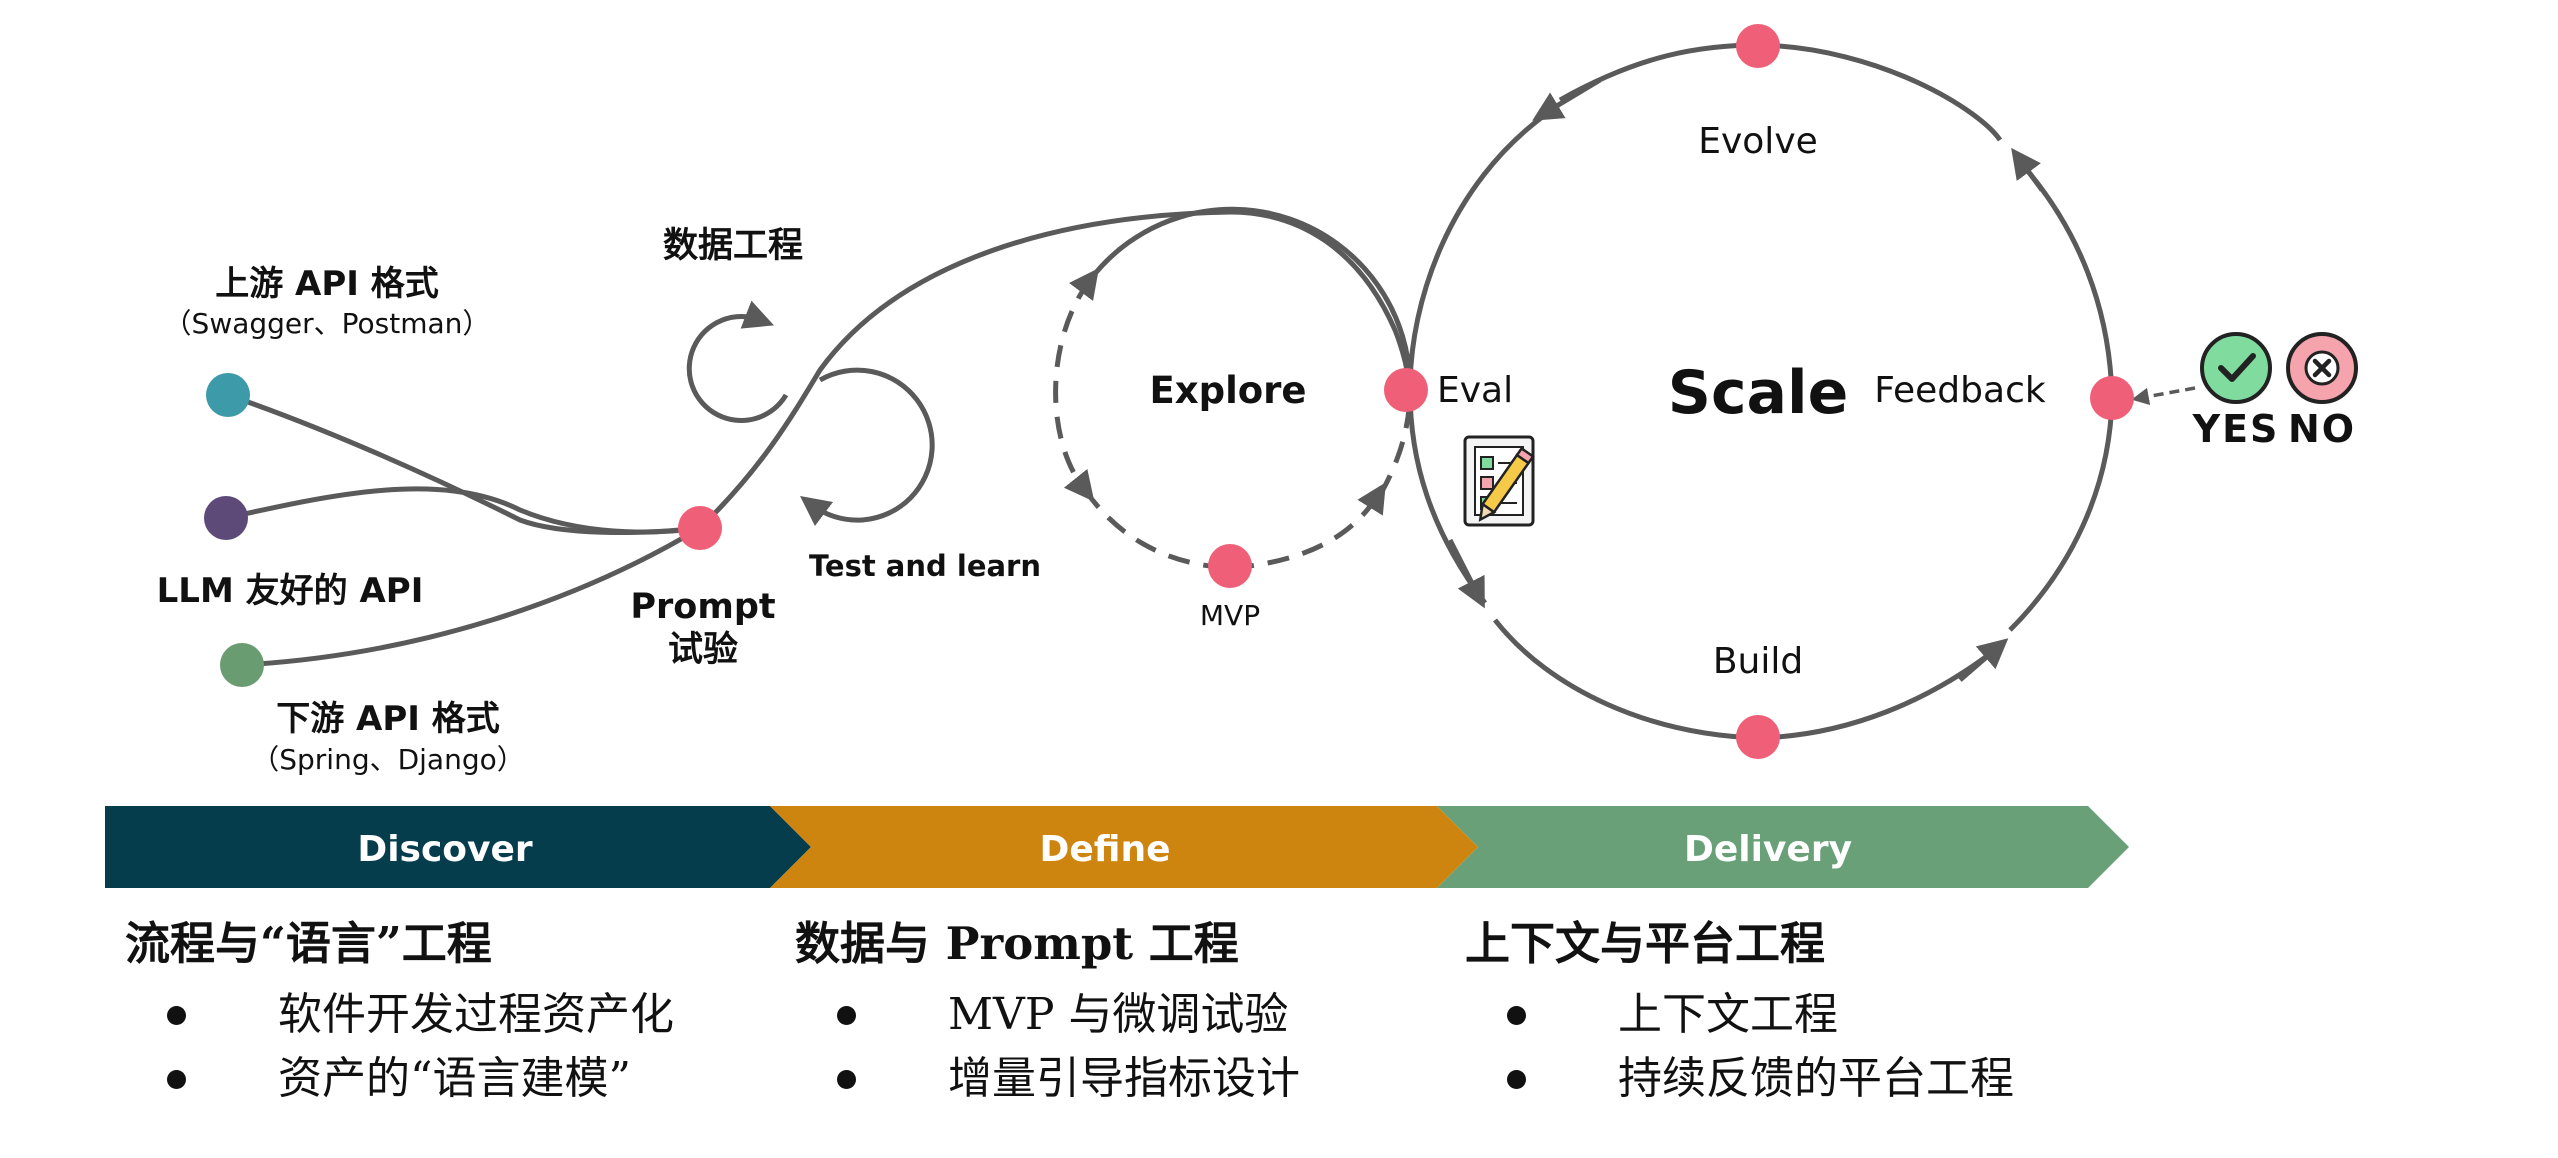 The width and height of the screenshot is (2558, 1158). What do you see at coordinates (242, 665) in the screenshot?
I see `downstream-dot` at bounding box center [242, 665].